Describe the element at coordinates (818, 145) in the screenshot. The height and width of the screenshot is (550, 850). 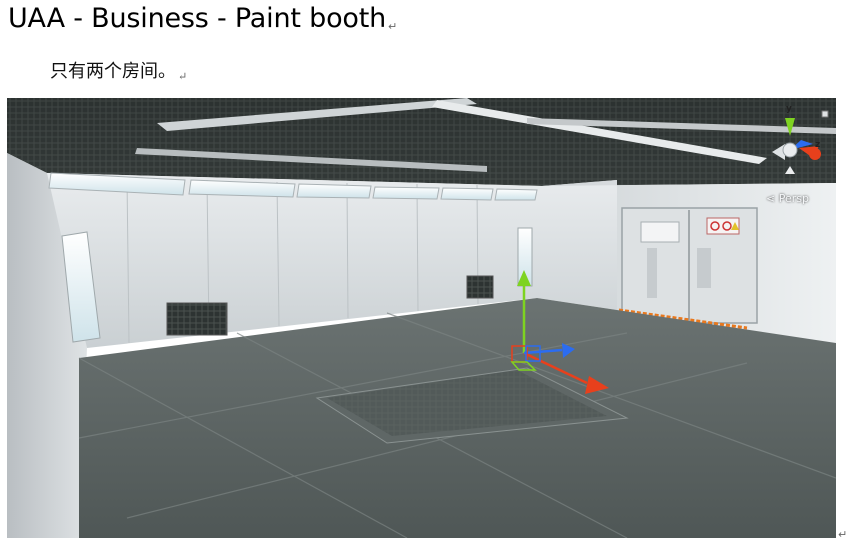
I see `gizmo-z-label: z` at that location.